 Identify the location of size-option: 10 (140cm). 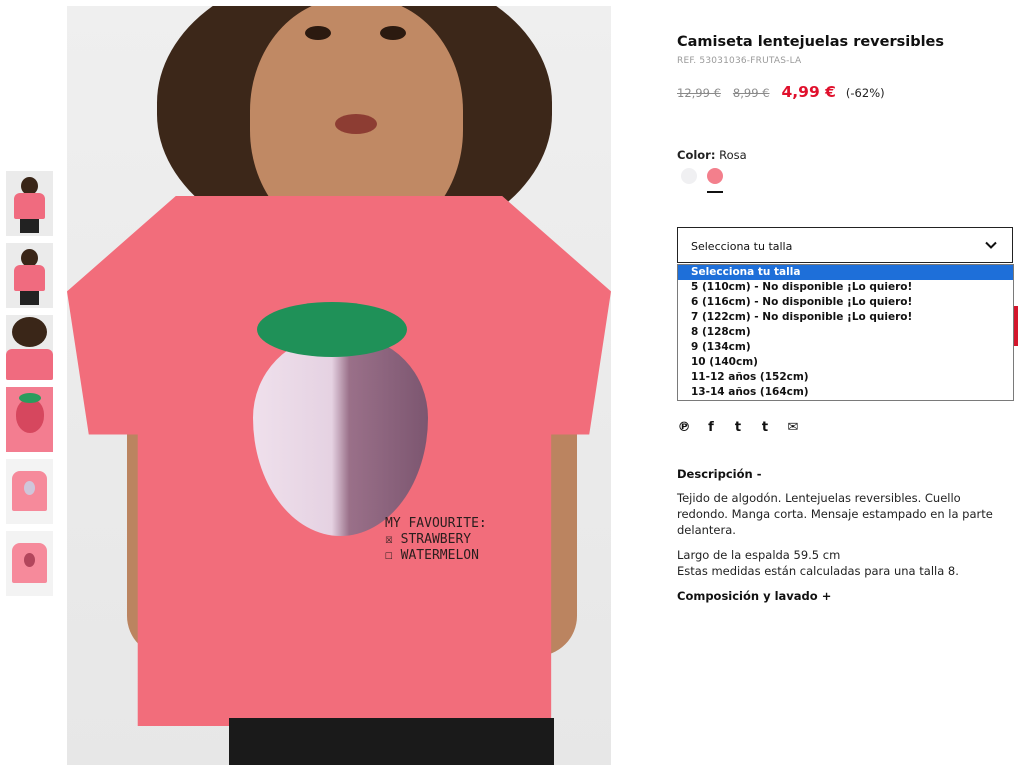
(845, 362).